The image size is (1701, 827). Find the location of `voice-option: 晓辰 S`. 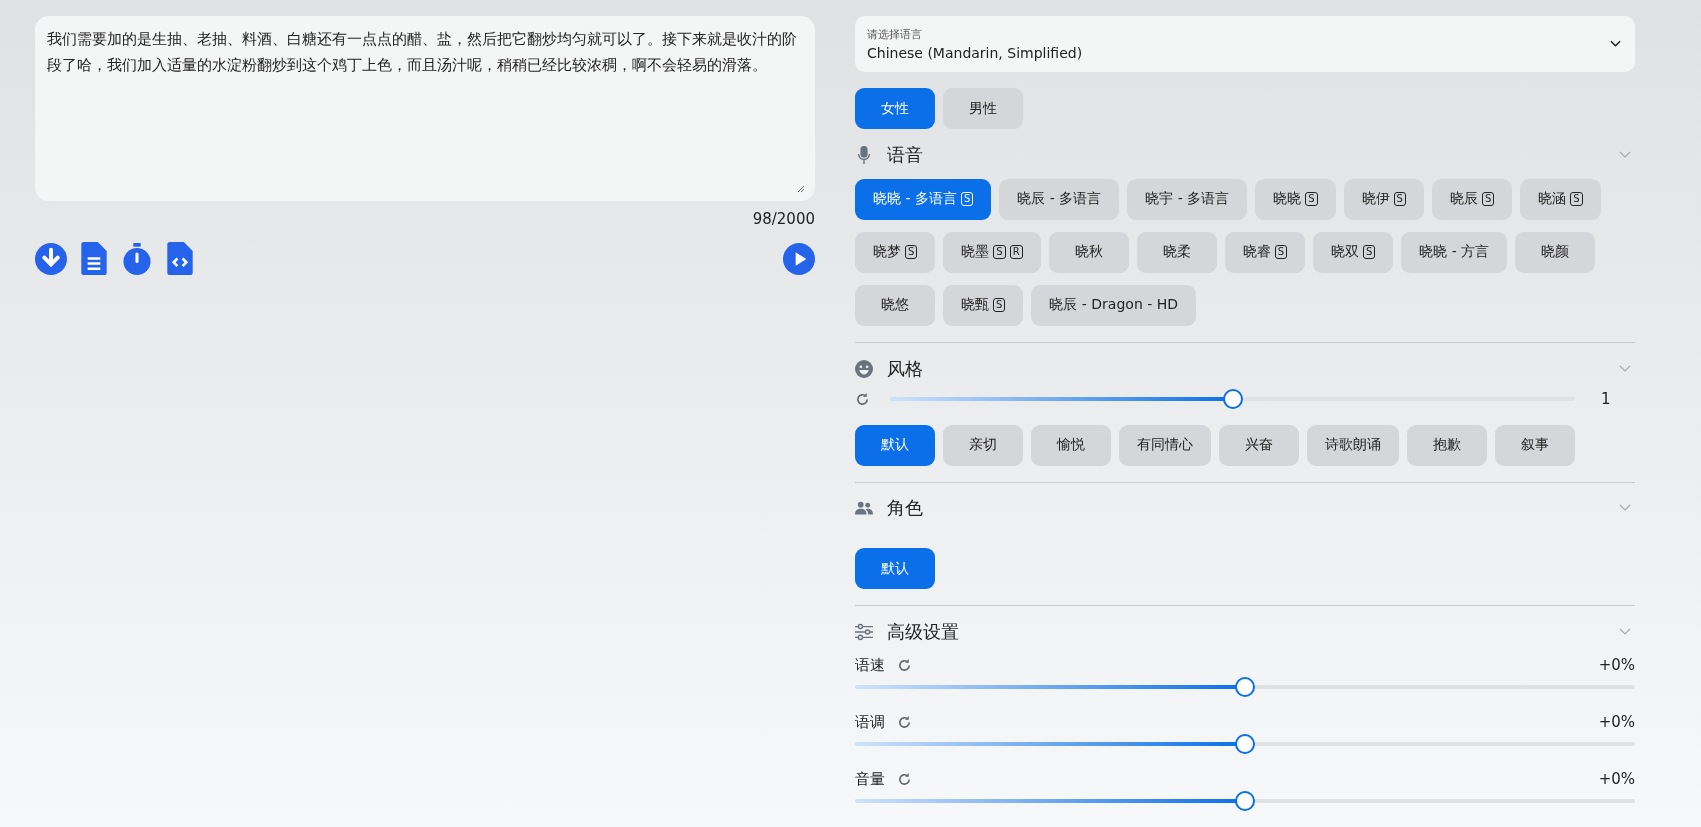

voice-option: 晓辰 S is located at coordinates (1472, 199).